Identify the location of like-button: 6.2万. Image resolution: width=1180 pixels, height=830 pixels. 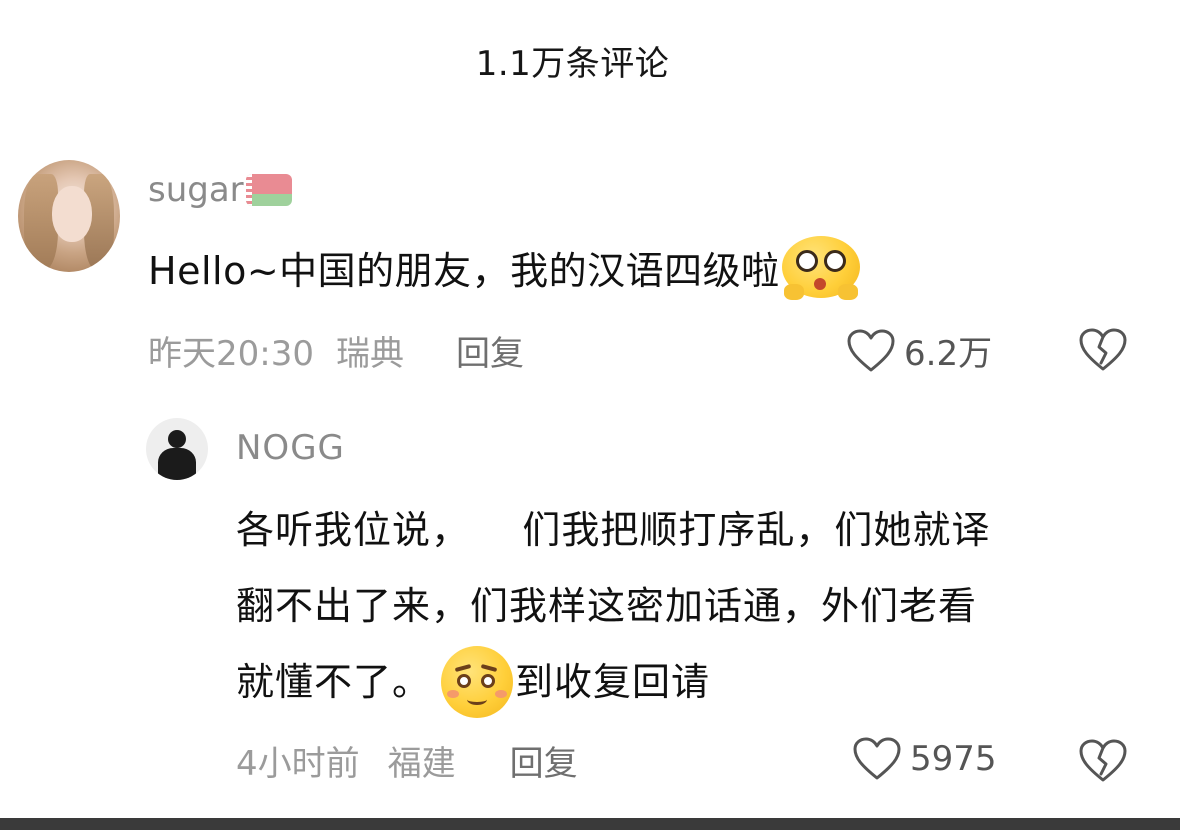
(919, 350).